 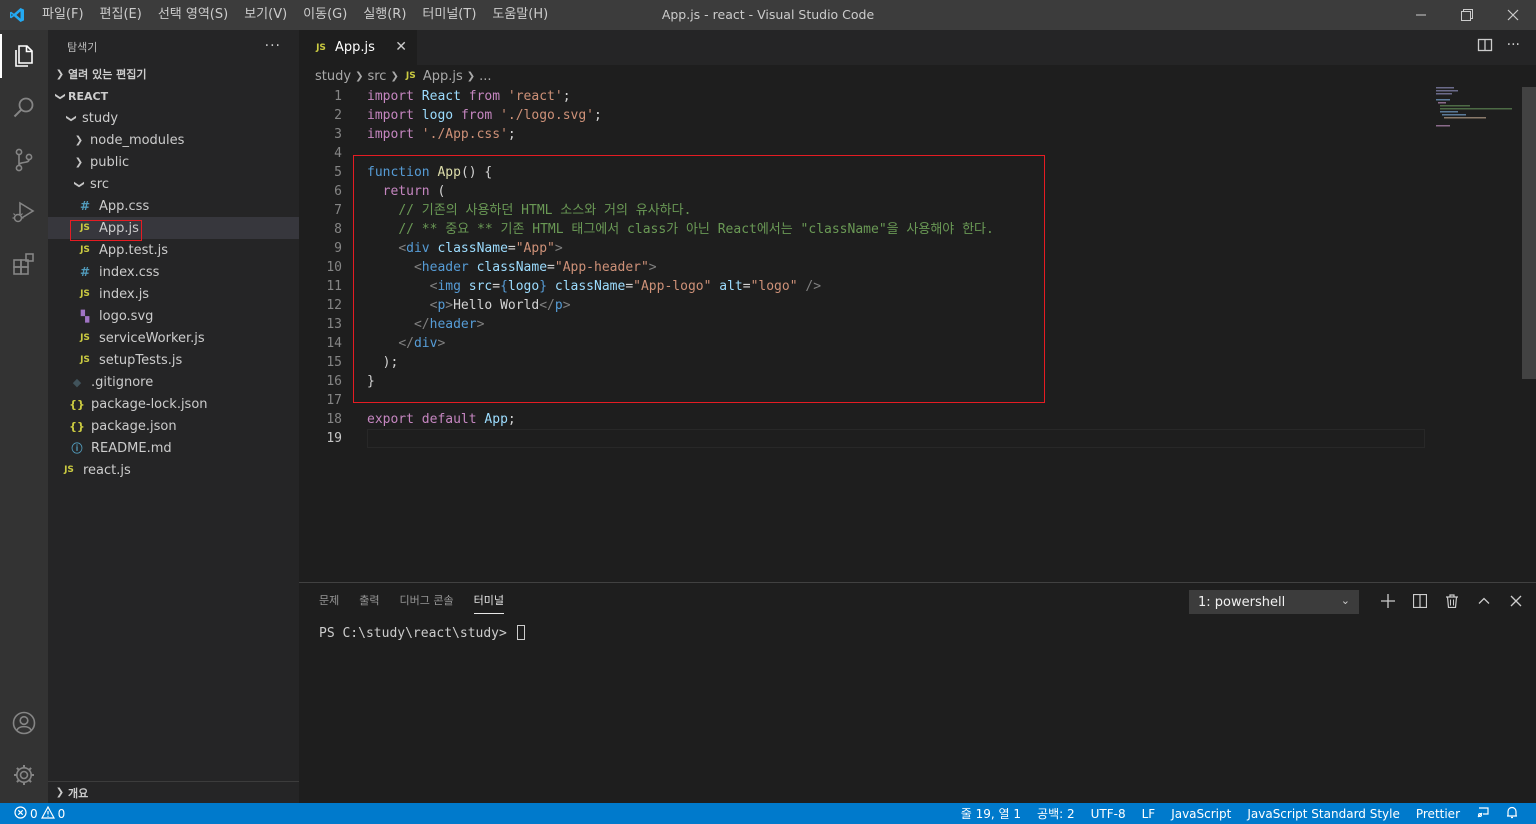 I want to click on tree-file-readme-md: ⓘ README.md, so click(x=173, y=448).